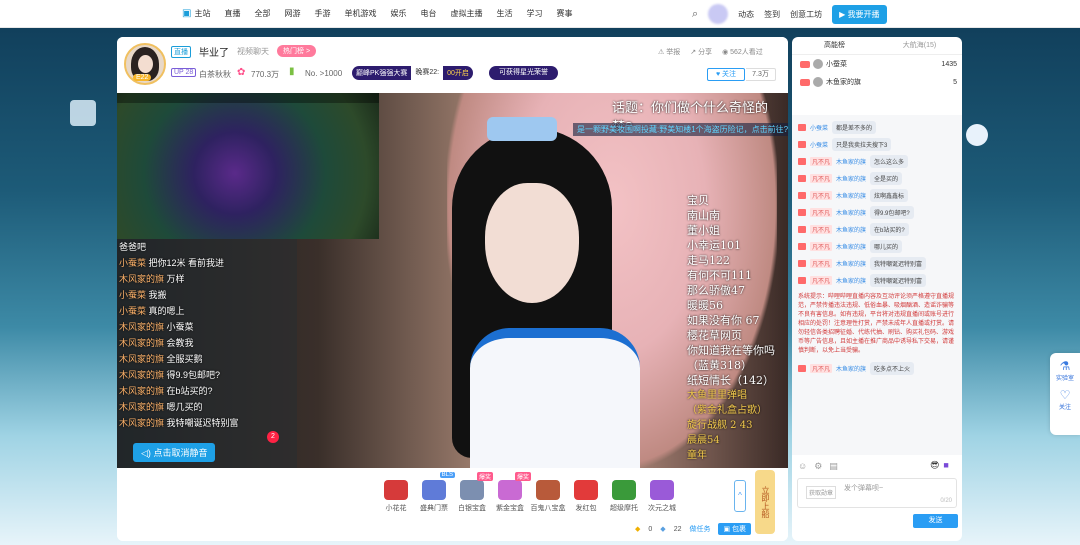  What do you see at coordinates (1065, 367) in the screenshot?
I see `lab-button: ⚗ 实验室` at bounding box center [1065, 367].